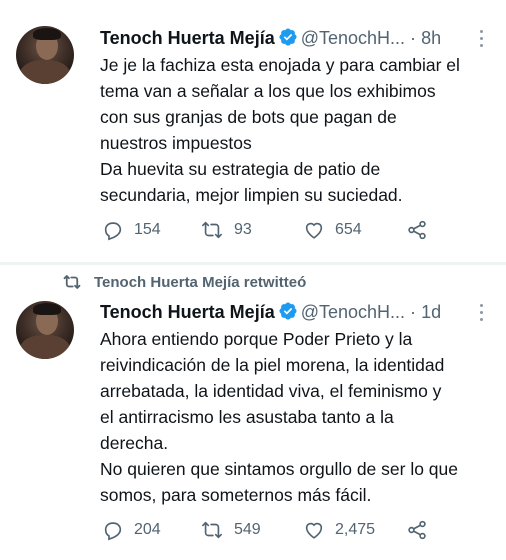 The image size is (506, 560). What do you see at coordinates (251, 195) in the screenshot?
I see `tweet-text-line: secundaria, mejor limpien su suciedad.` at bounding box center [251, 195].